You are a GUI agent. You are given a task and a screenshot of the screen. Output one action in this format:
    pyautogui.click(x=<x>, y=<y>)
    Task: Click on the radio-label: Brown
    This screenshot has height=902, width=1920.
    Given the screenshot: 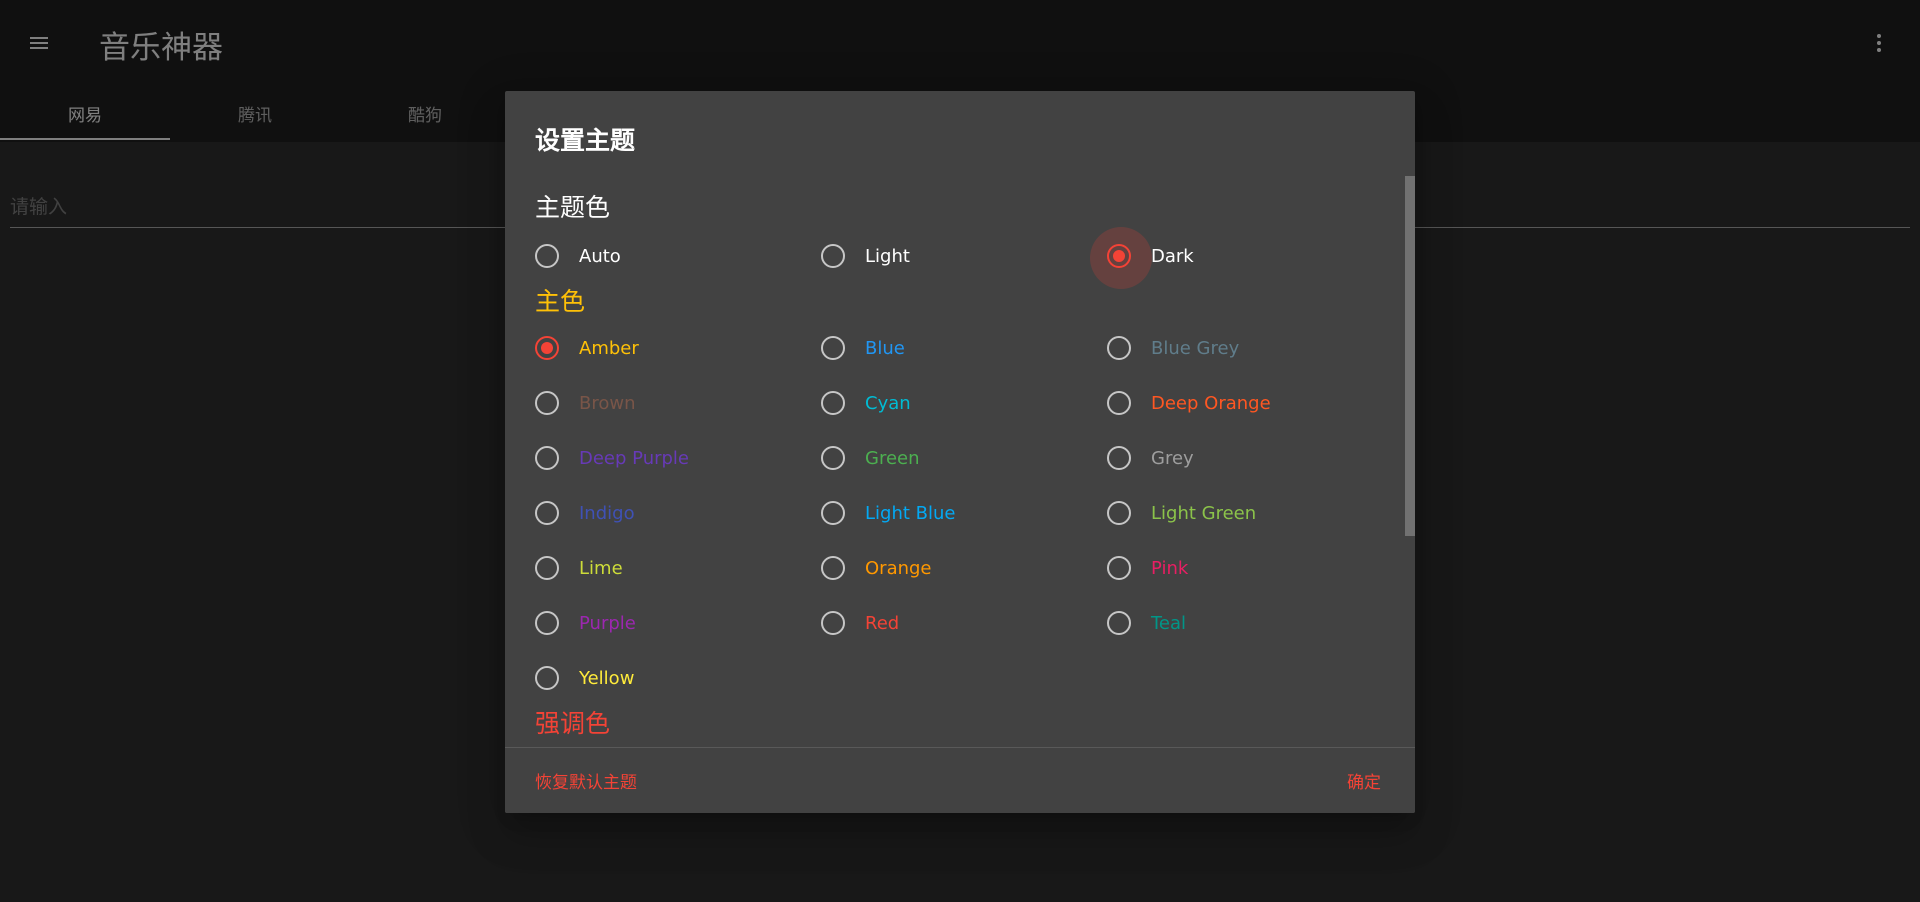 What is the action you would take?
    pyautogui.click(x=607, y=403)
    